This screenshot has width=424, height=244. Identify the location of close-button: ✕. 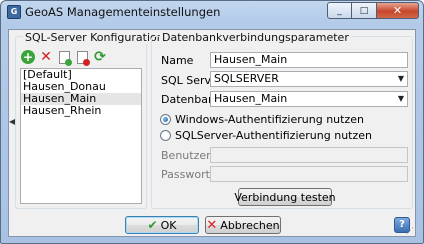
(398, 10).